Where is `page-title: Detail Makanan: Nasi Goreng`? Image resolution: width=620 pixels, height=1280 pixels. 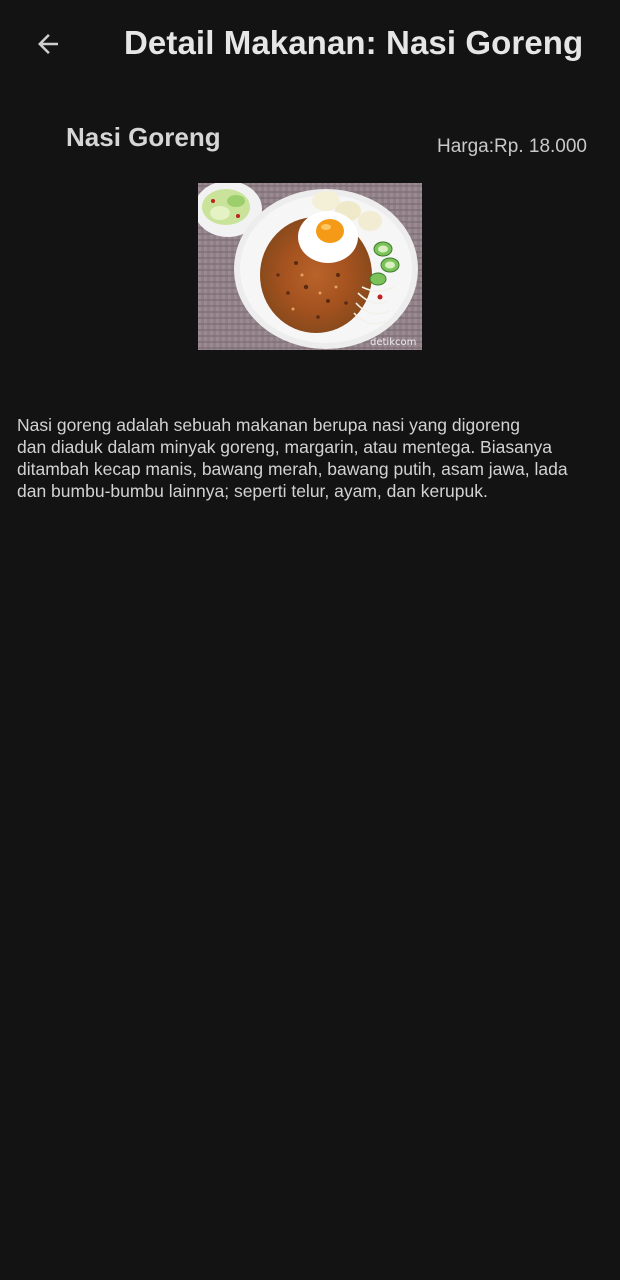
page-title: Detail Makanan: Nasi Goreng is located at coordinates (354, 42).